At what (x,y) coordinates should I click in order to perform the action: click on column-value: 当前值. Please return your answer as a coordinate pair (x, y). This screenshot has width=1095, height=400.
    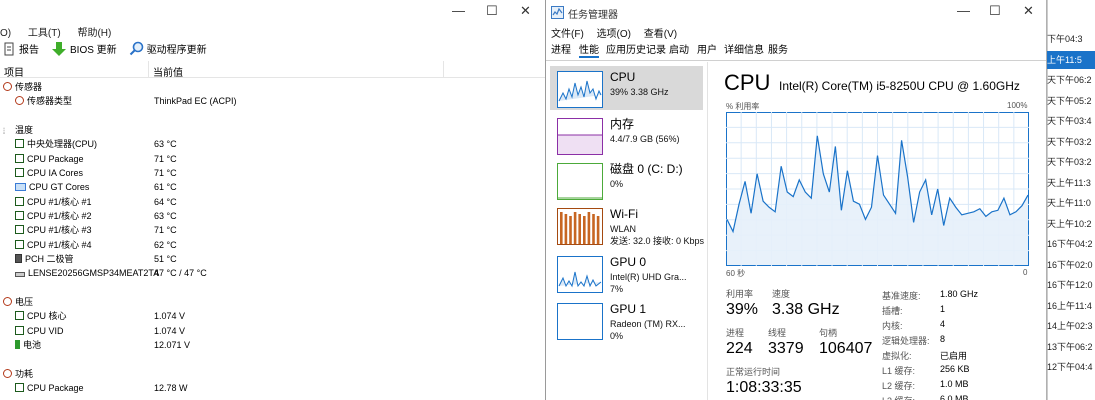
    Looking at the image, I should click on (168, 71).